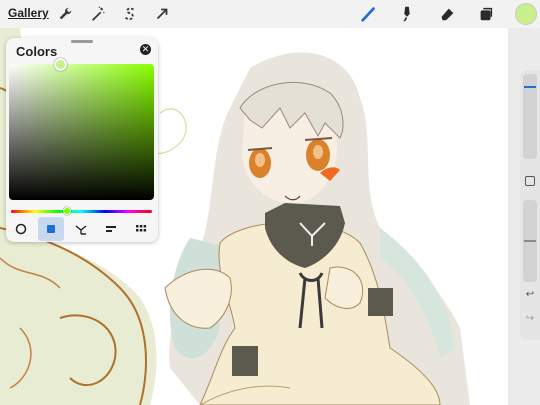 The width and height of the screenshot is (540, 405). Describe the element at coordinates (530, 87) in the screenshot. I see `brush-size-knob` at that location.